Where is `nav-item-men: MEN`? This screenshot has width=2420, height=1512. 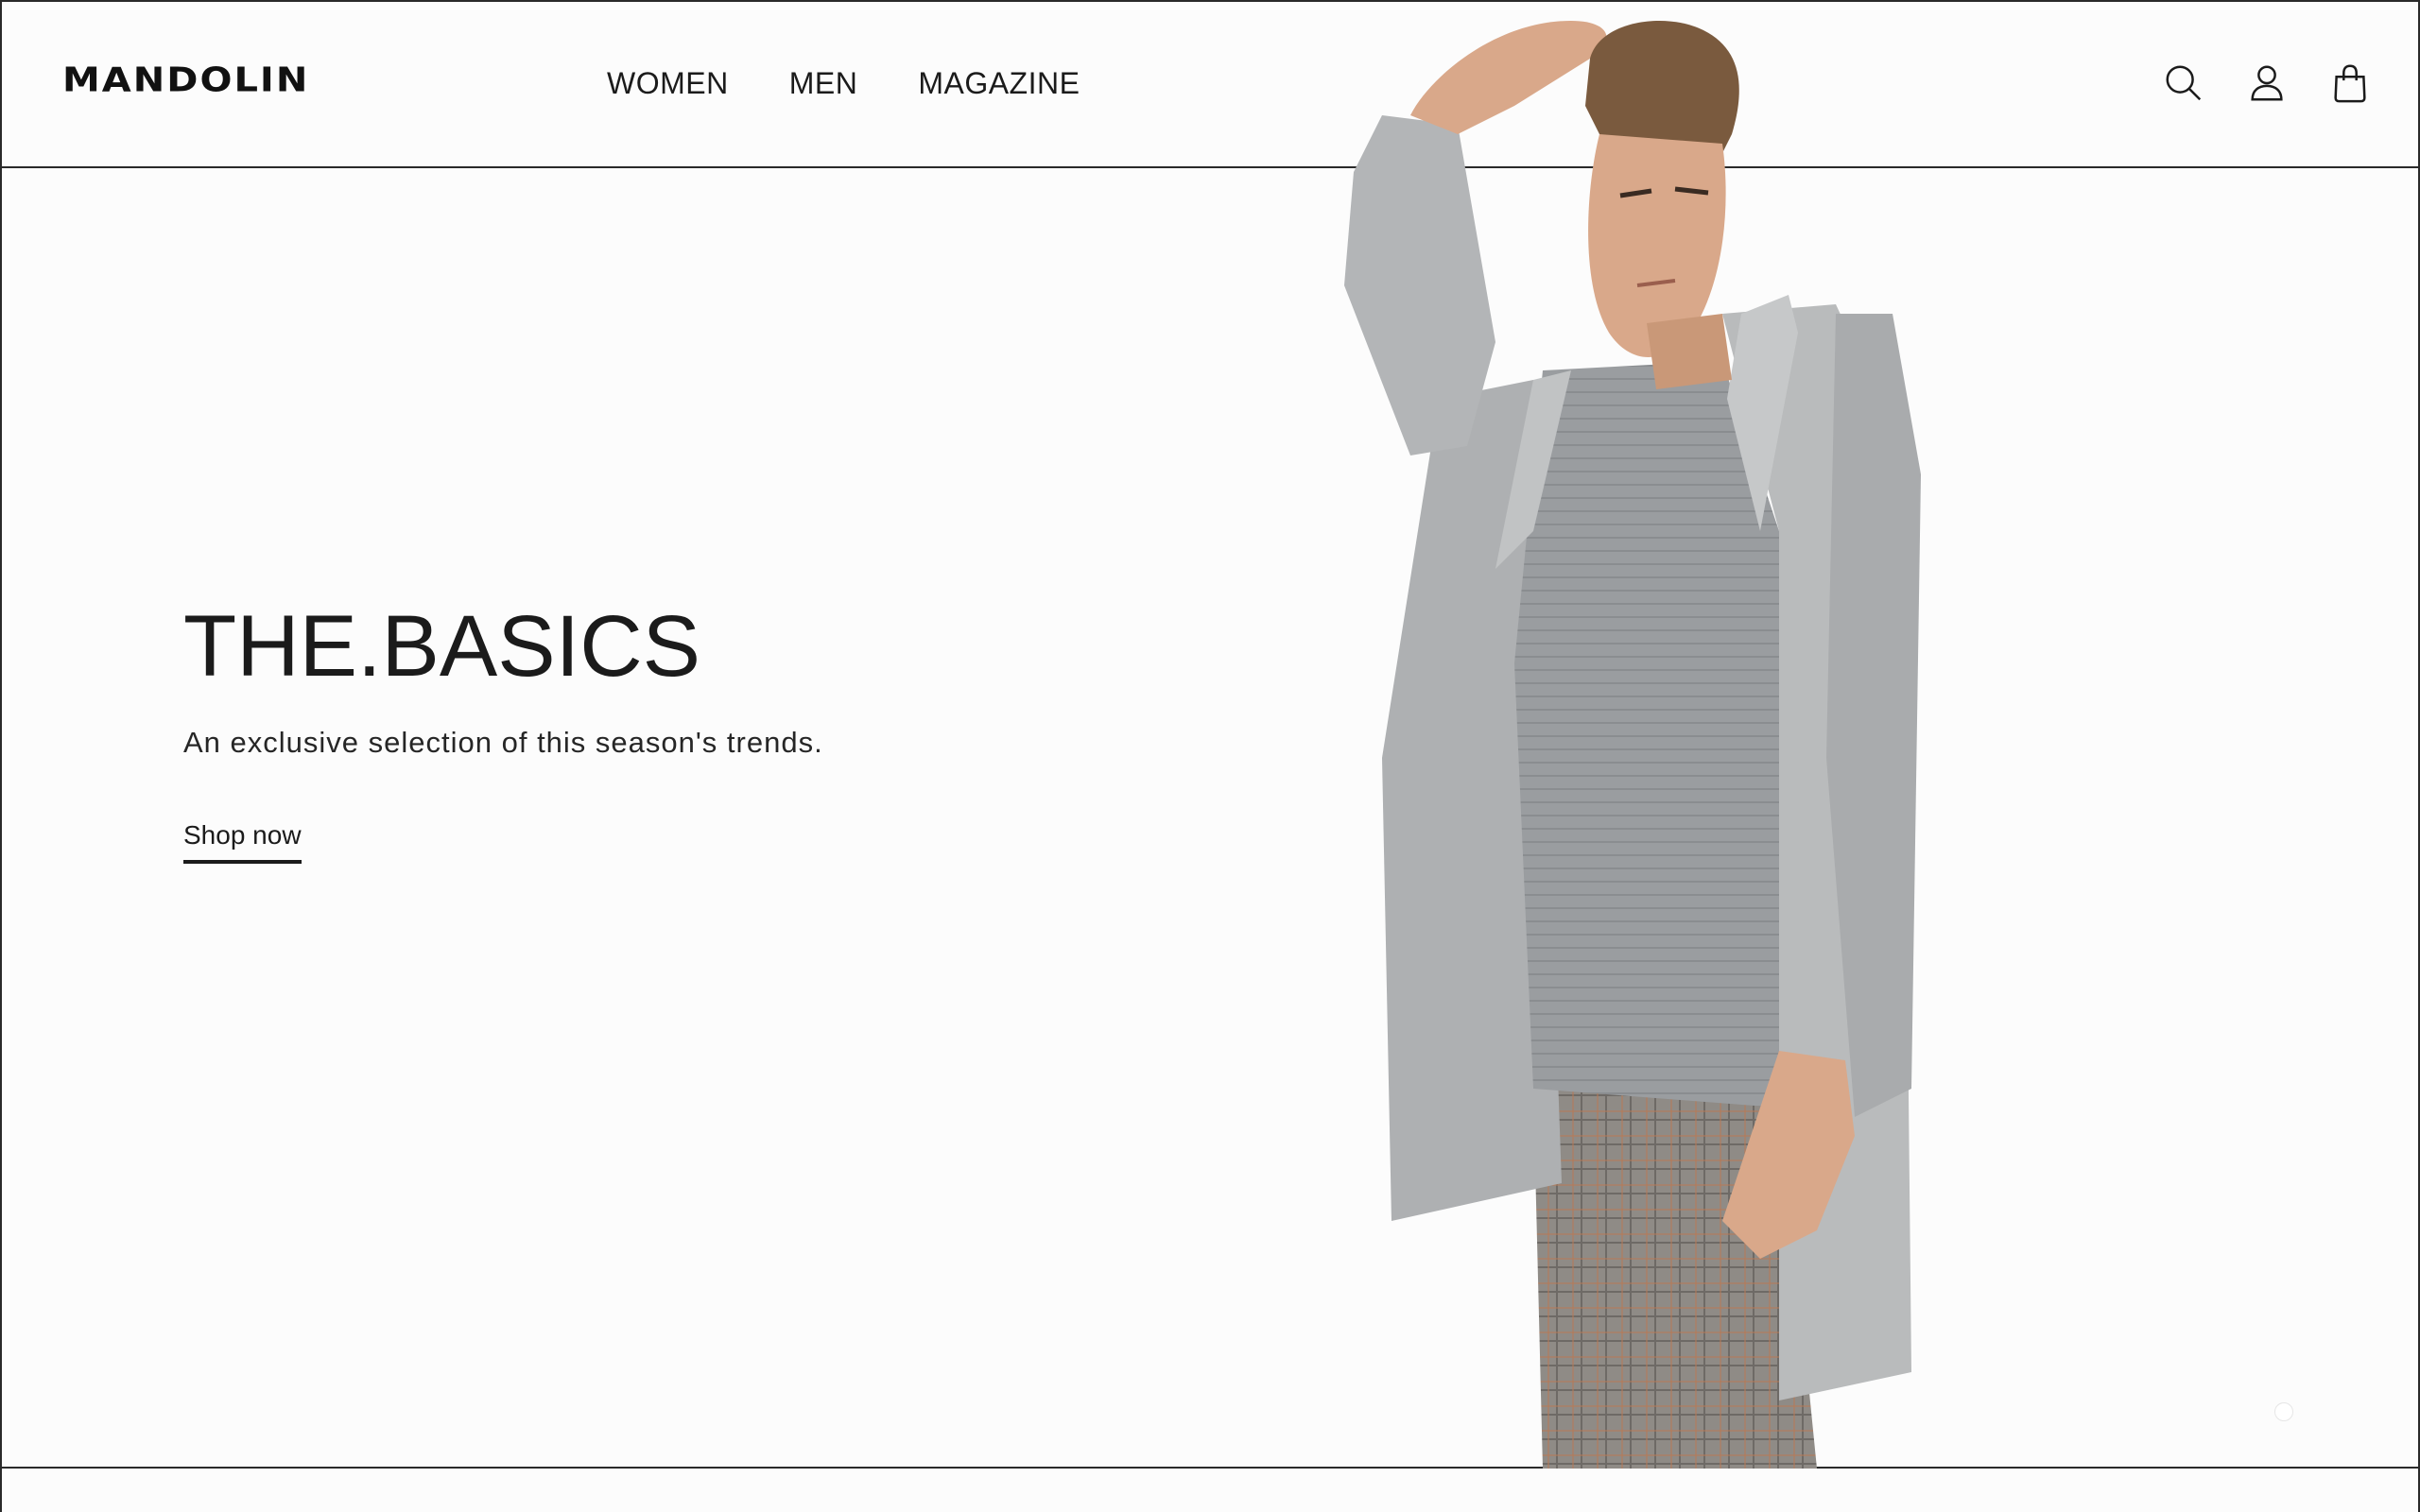 nav-item-men: MEN is located at coordinates (824, 83).